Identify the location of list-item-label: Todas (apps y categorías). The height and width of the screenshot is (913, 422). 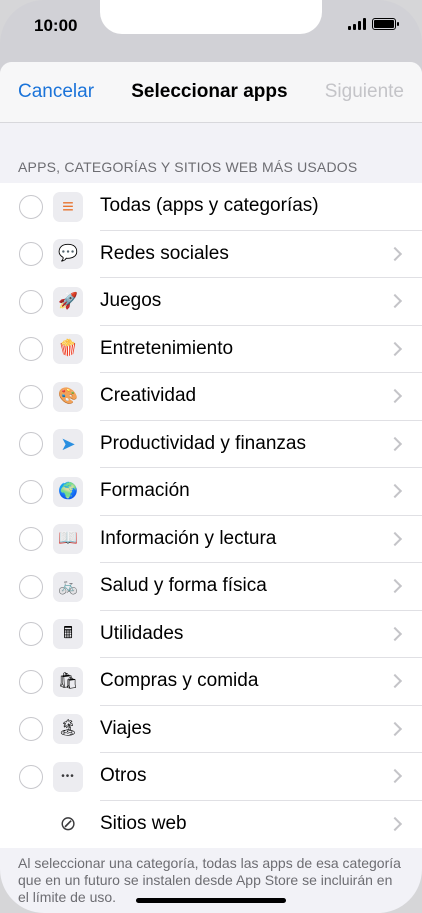
(209, 206).